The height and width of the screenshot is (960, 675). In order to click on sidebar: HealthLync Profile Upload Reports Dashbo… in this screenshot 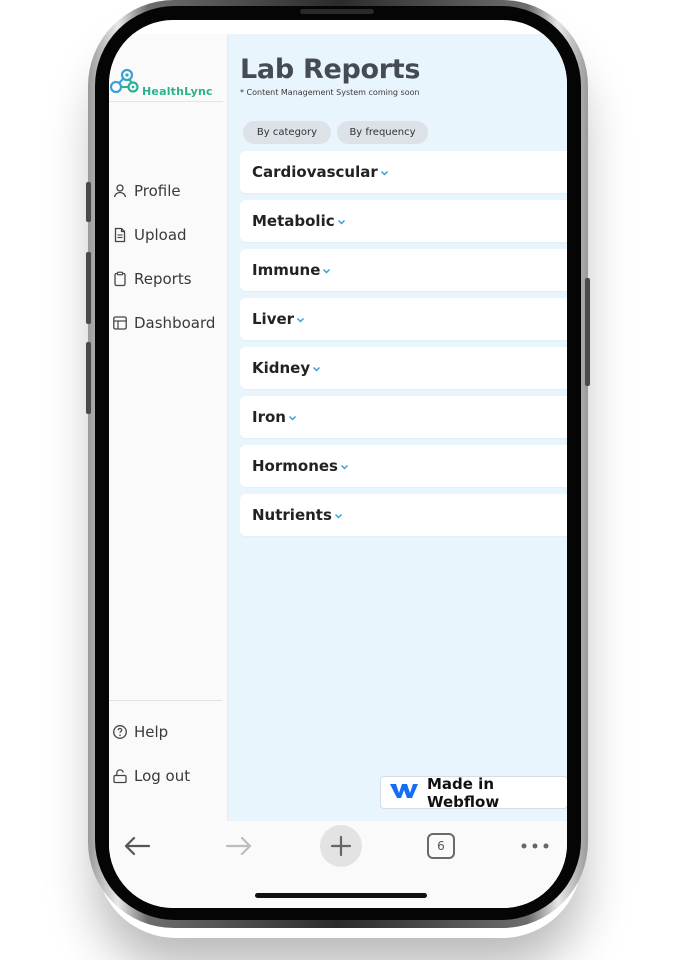, I will do `click(168, 427)`.